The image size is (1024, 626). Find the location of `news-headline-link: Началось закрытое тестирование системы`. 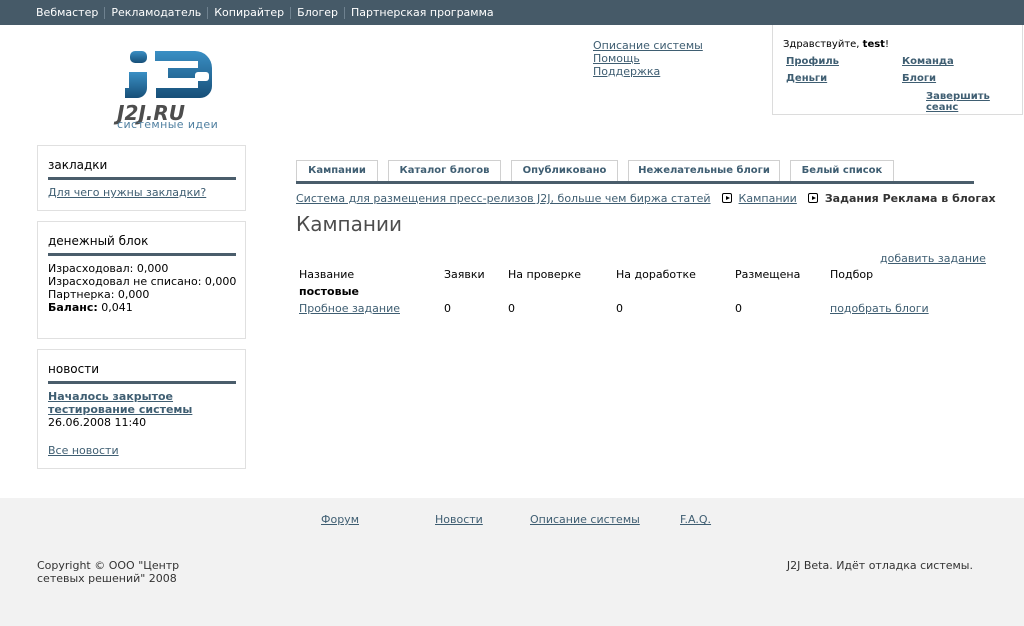

news-headline-link: Началось закрытое тестирование системы is located at coordinates (120, 403).